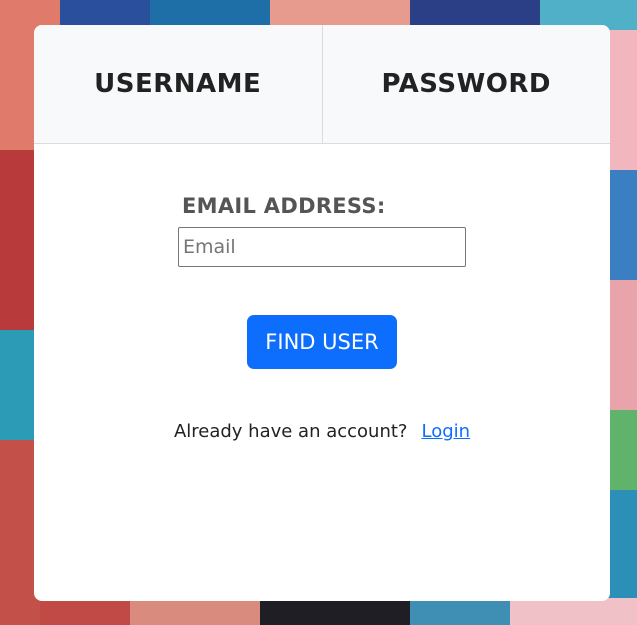 This screenshot has width=637, height=625. Describe the element at coordinates (284, 206) in the screenshot. I see `email-label: EMAIL ADDRESS:` at that location.